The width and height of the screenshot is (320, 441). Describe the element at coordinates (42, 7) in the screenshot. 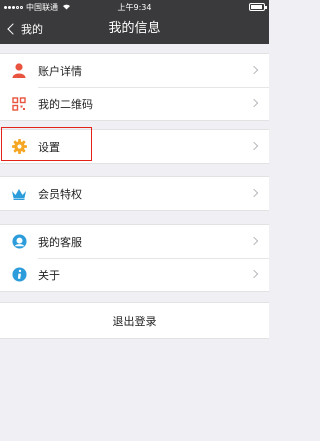

I see `carrier-name: 中国联通` at that location.